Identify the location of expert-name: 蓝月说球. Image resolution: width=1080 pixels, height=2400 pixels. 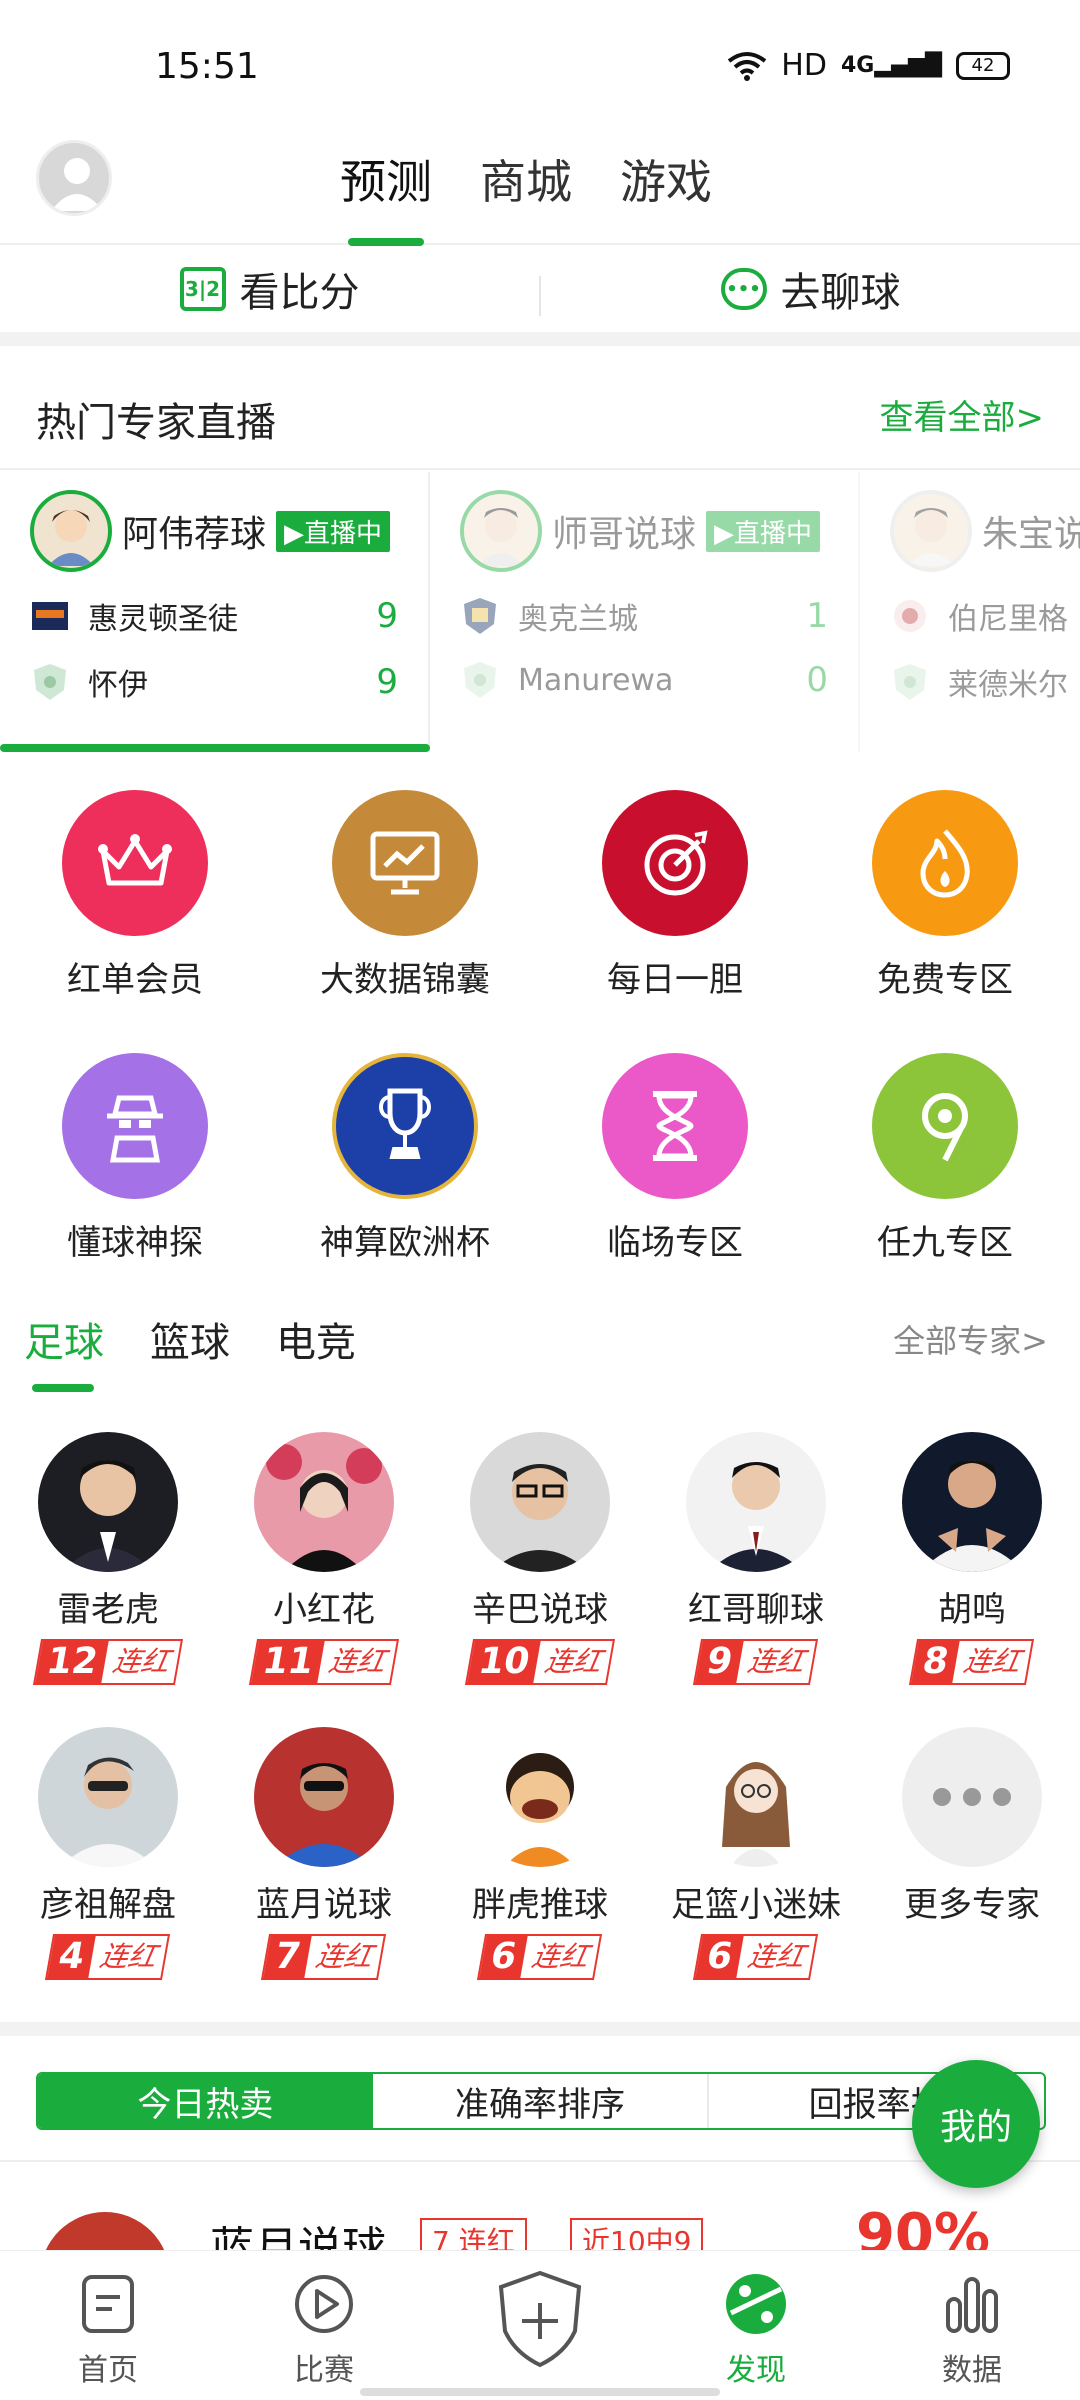
(298, 2236).